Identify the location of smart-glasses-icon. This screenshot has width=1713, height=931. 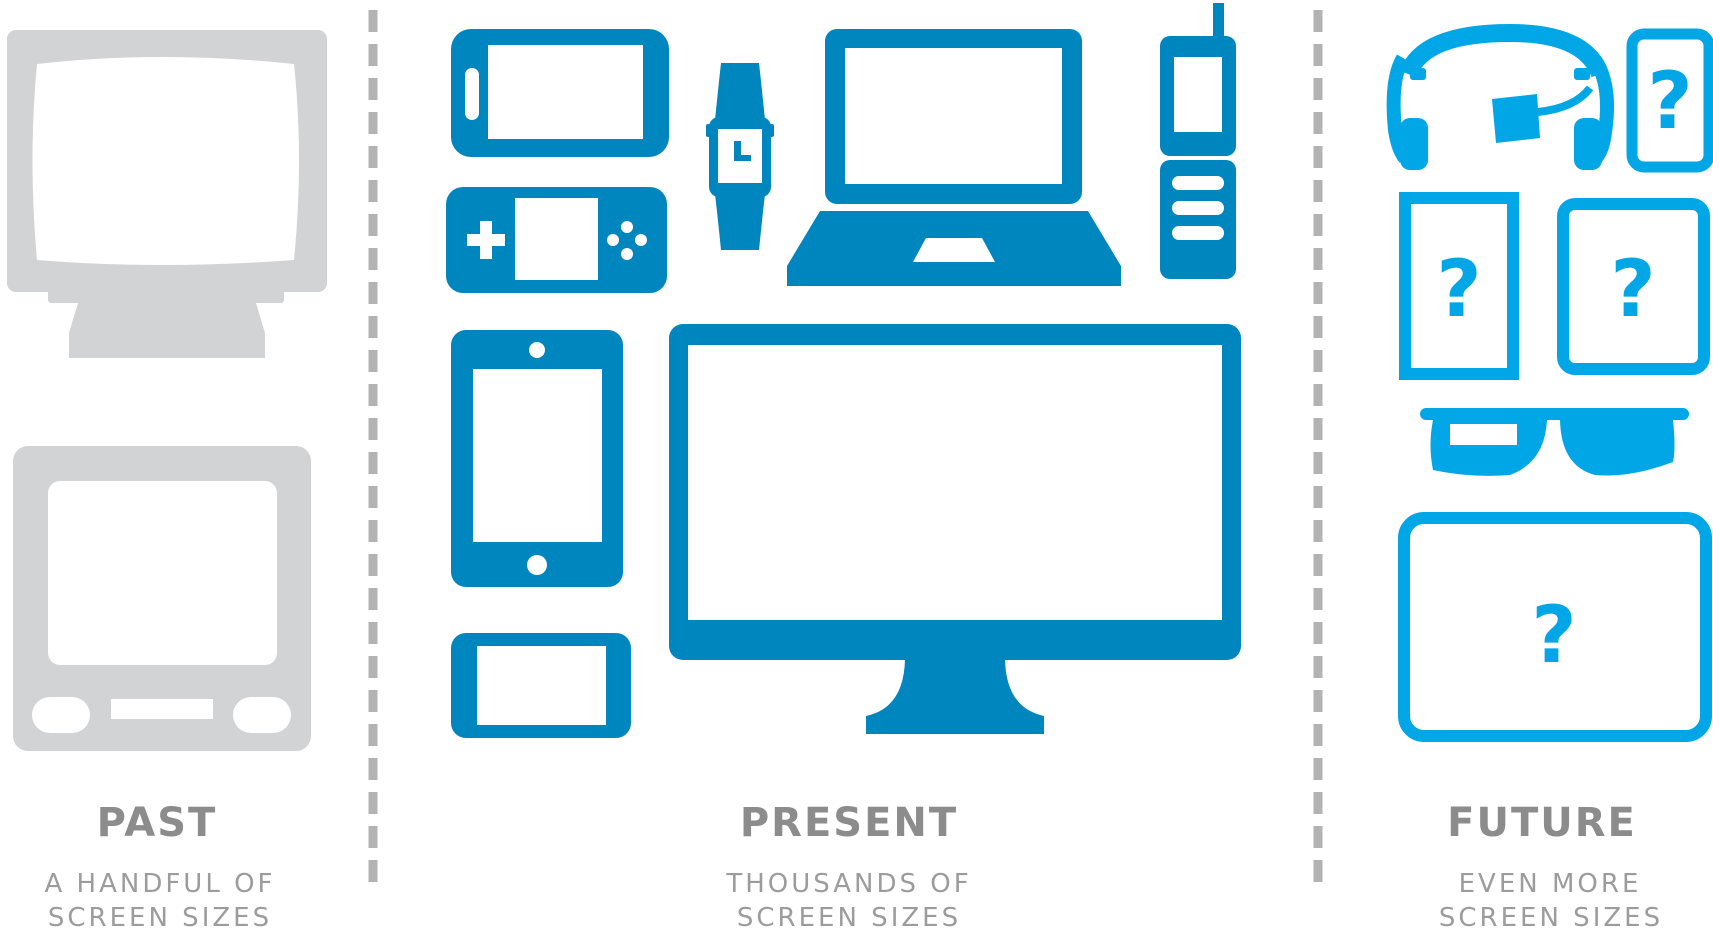
(1554, 442).